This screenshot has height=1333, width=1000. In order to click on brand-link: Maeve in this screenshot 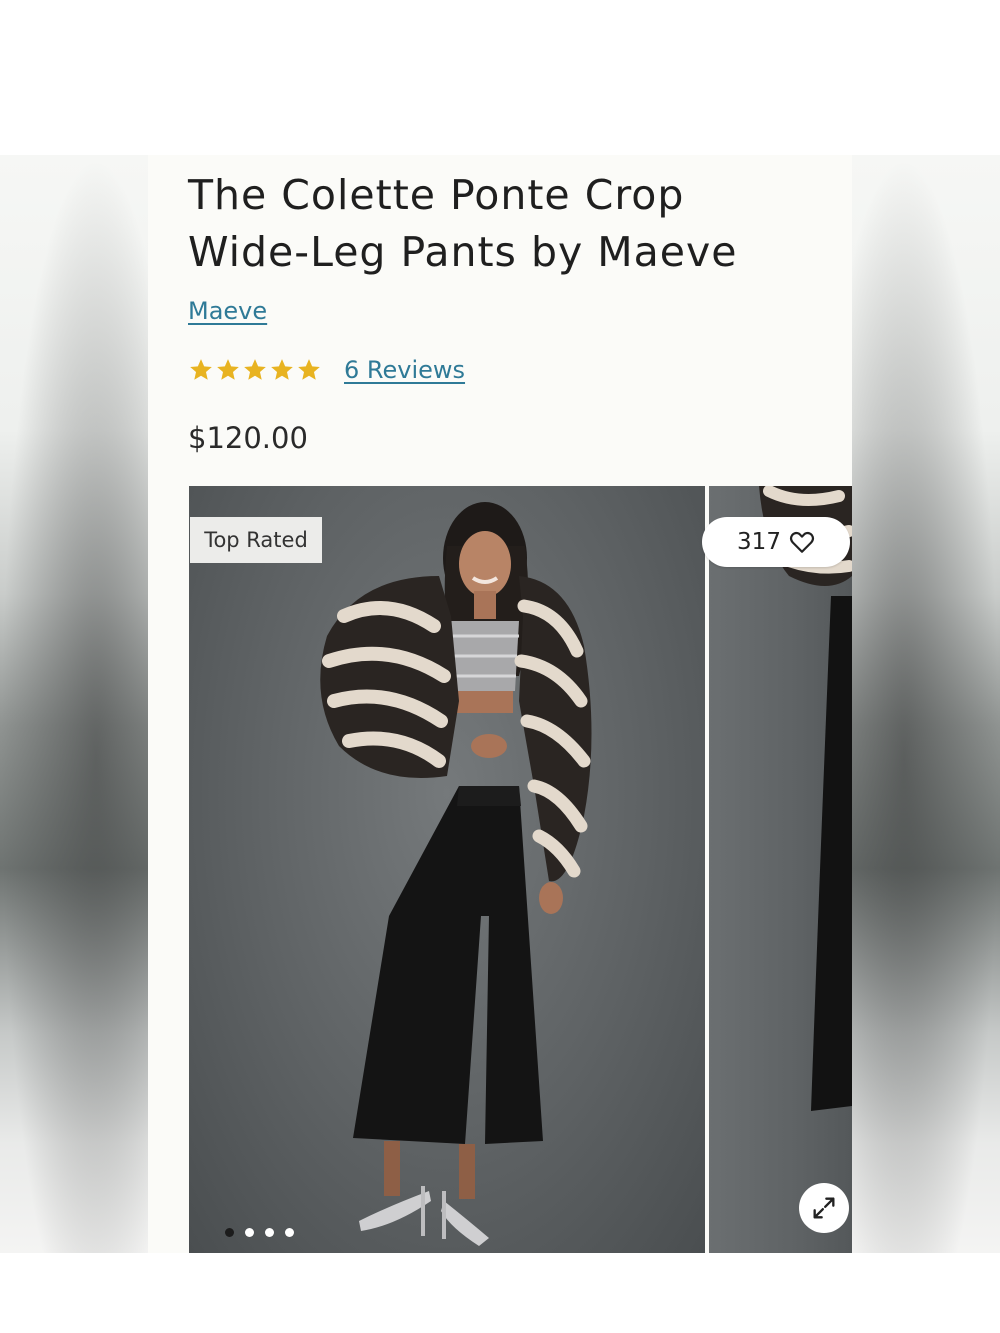, I will do `click(227, 311)`.